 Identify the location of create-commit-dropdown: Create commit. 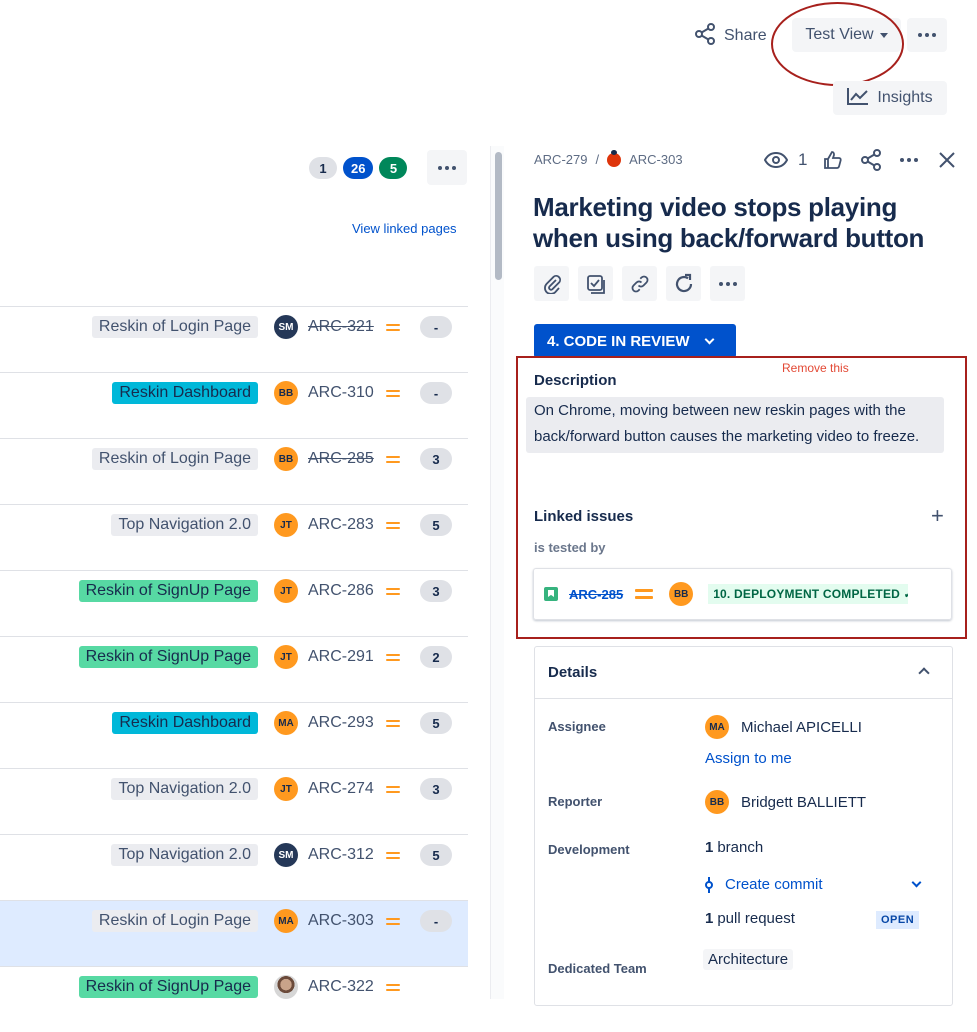
(813, 884).